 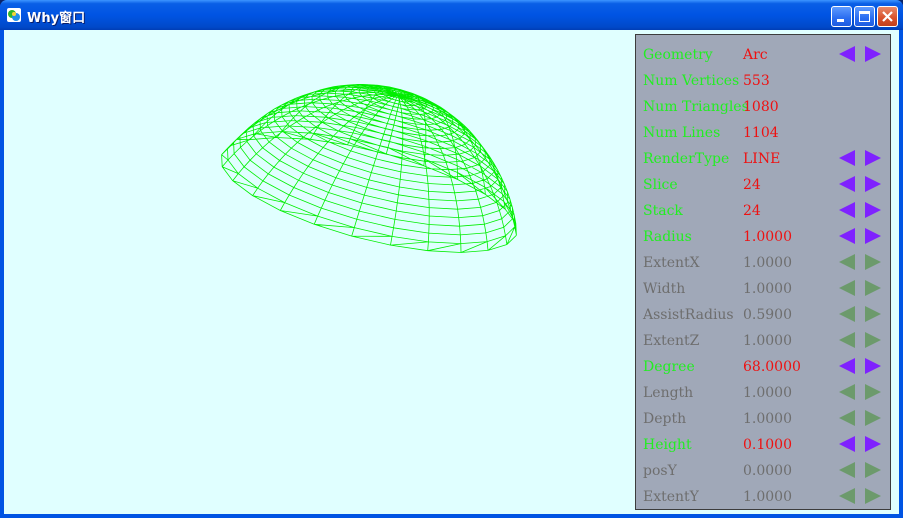 I want to click on property-label: Num Triangles, so click(x=696, y=107).